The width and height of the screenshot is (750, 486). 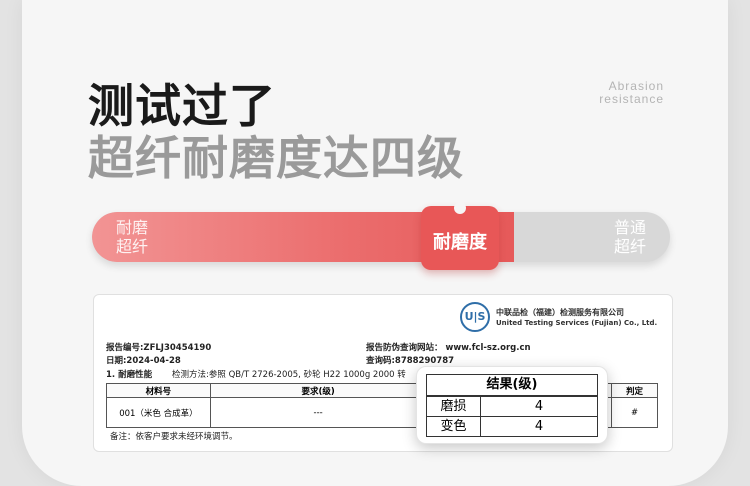 What do you see at coordinates (475, 317) in the screenshot?
I see `uts-logo-icon: U|S` at bounding box center [475, 317].